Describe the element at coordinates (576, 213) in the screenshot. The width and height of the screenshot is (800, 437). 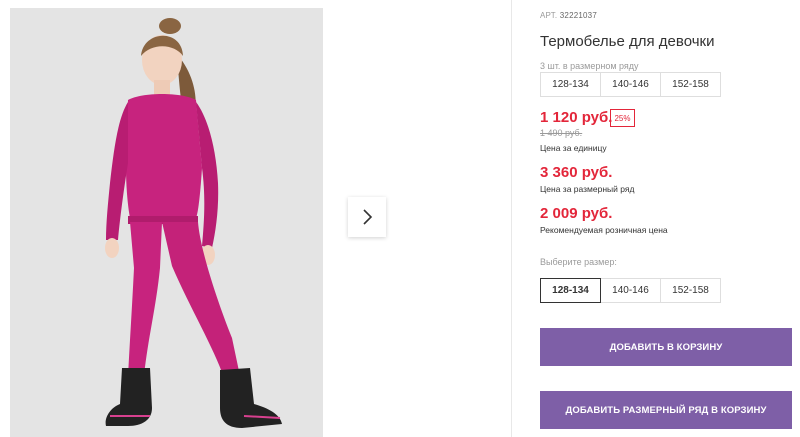
I see `retail-price: 2 009 руб.` at that location.